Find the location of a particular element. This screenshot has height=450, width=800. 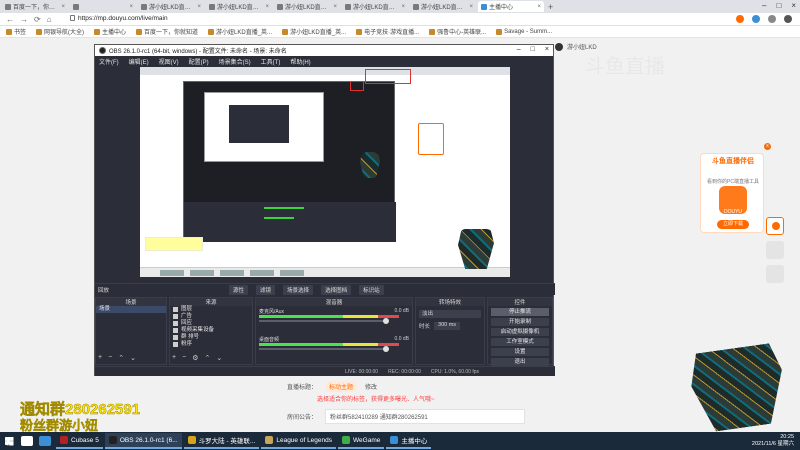

home-icon is located at coordinates (775, 250).